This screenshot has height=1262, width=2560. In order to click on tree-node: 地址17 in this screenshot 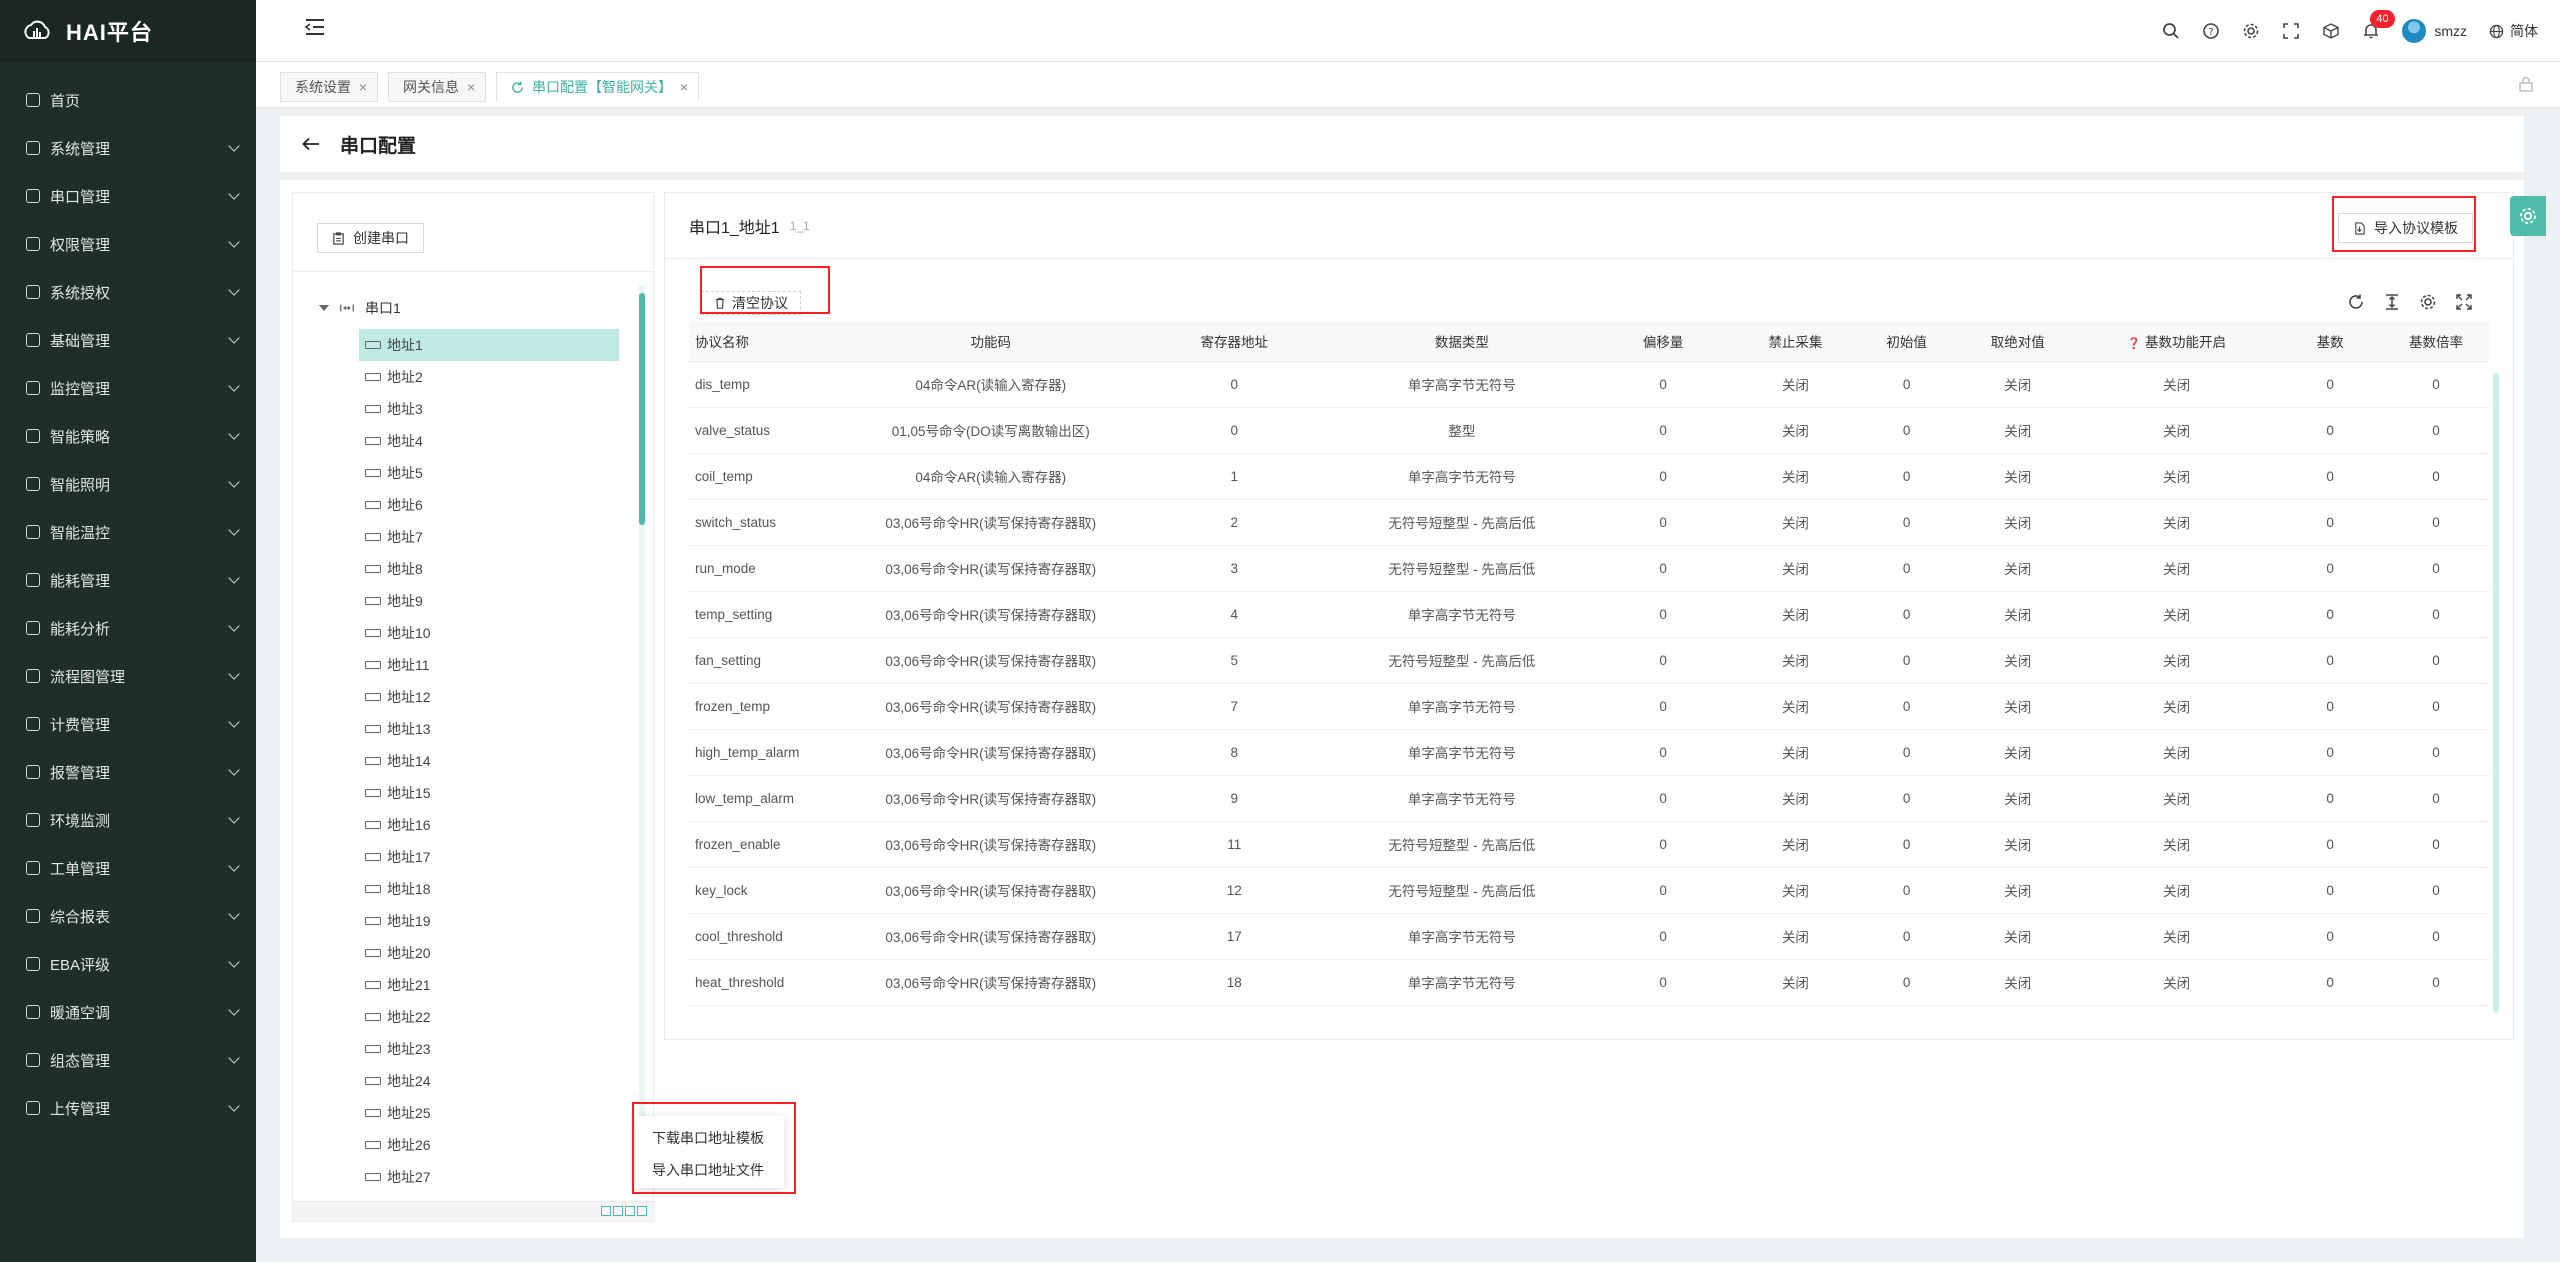, I will do `click(489, 857)`.